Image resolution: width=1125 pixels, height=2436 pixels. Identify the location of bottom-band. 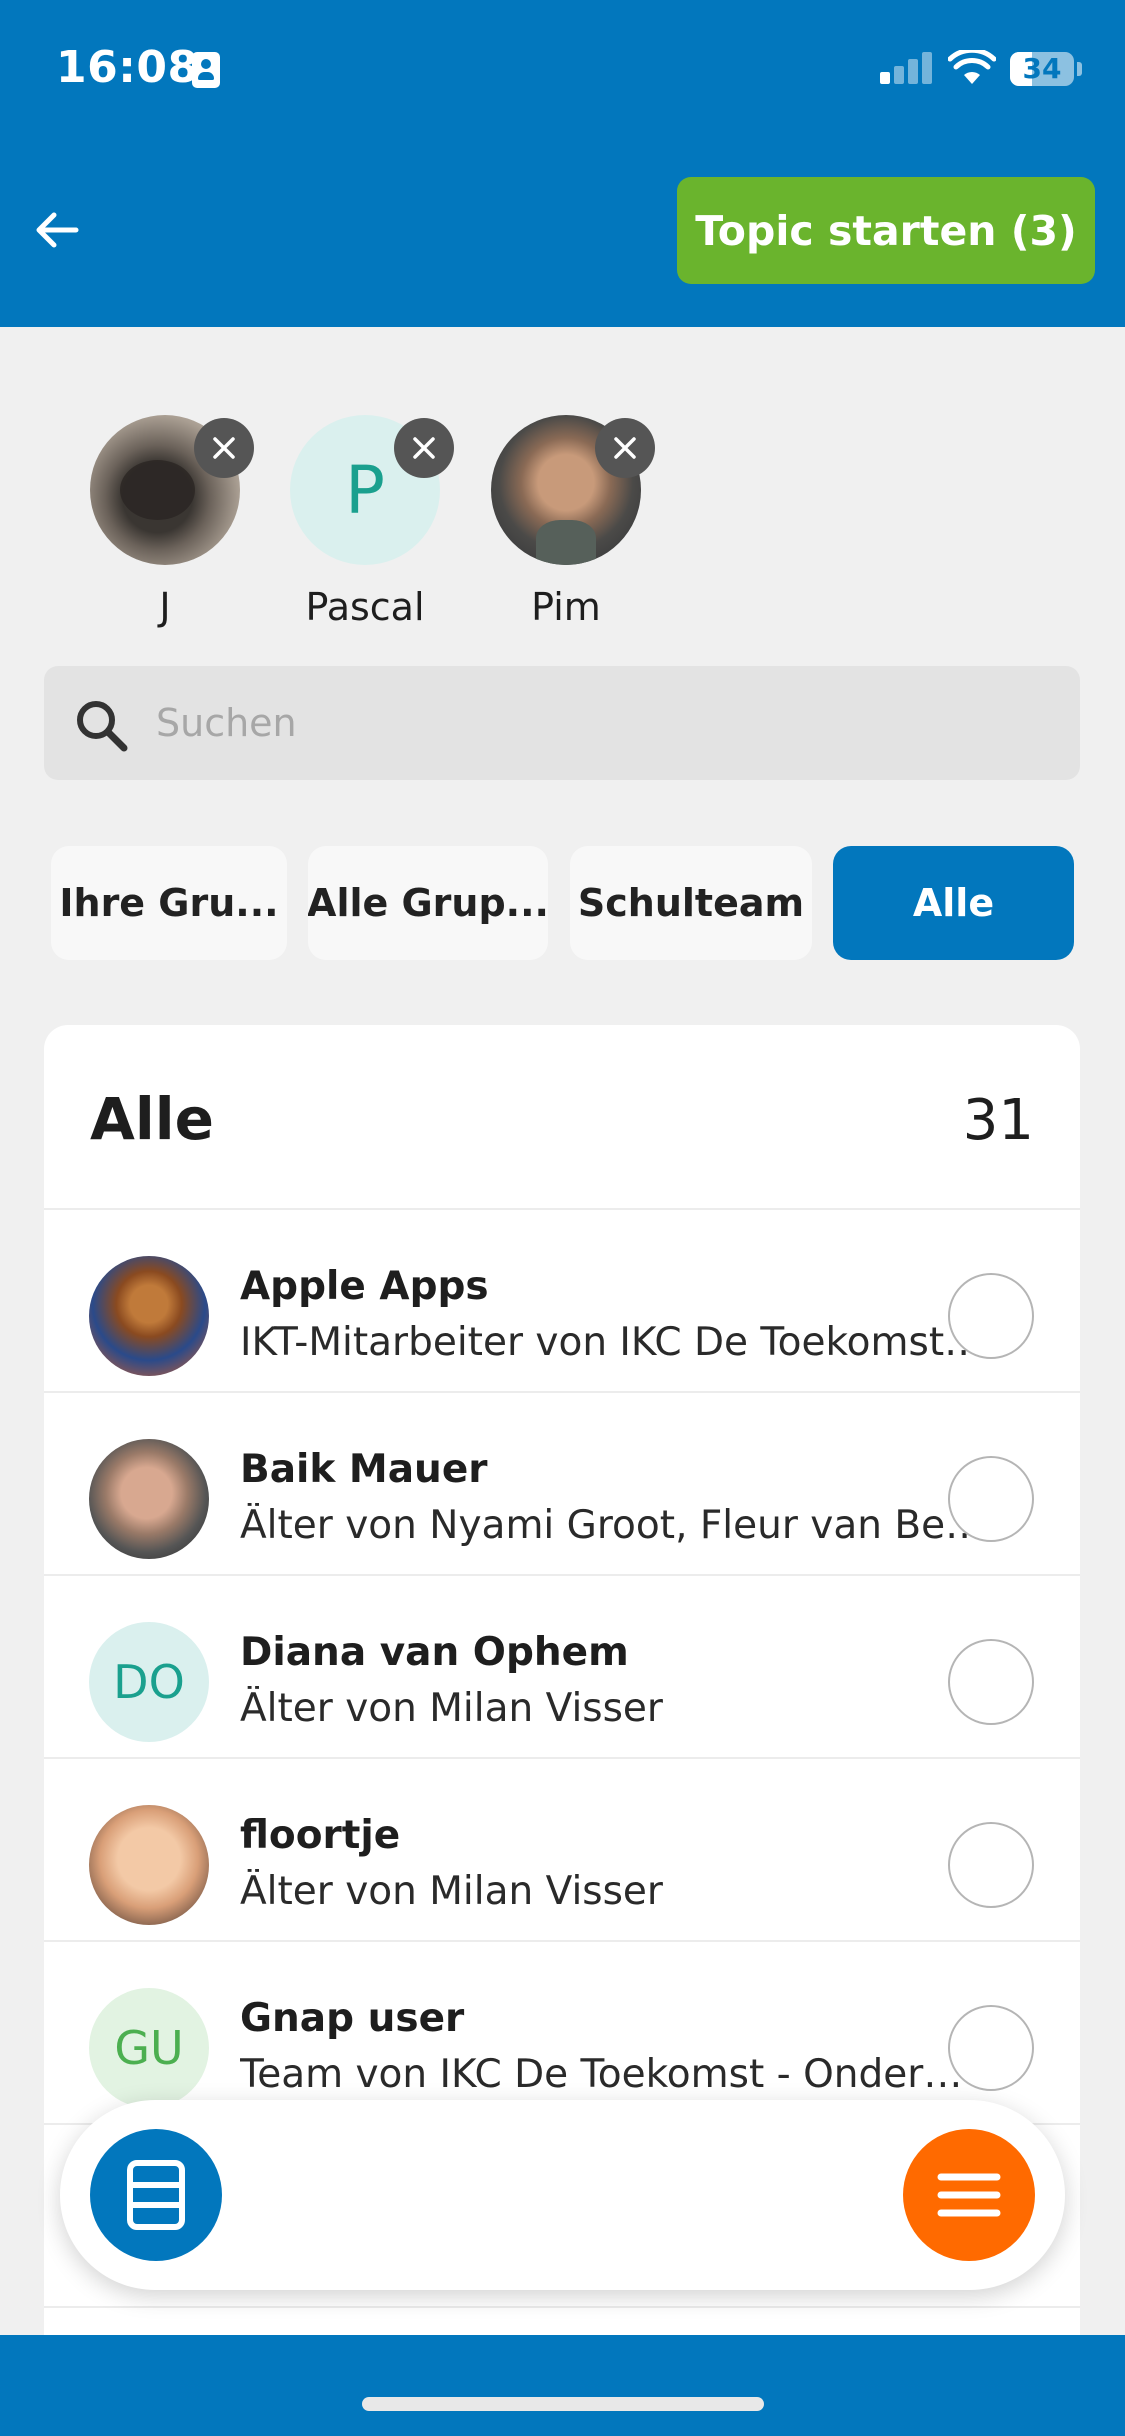
(562, 2385).